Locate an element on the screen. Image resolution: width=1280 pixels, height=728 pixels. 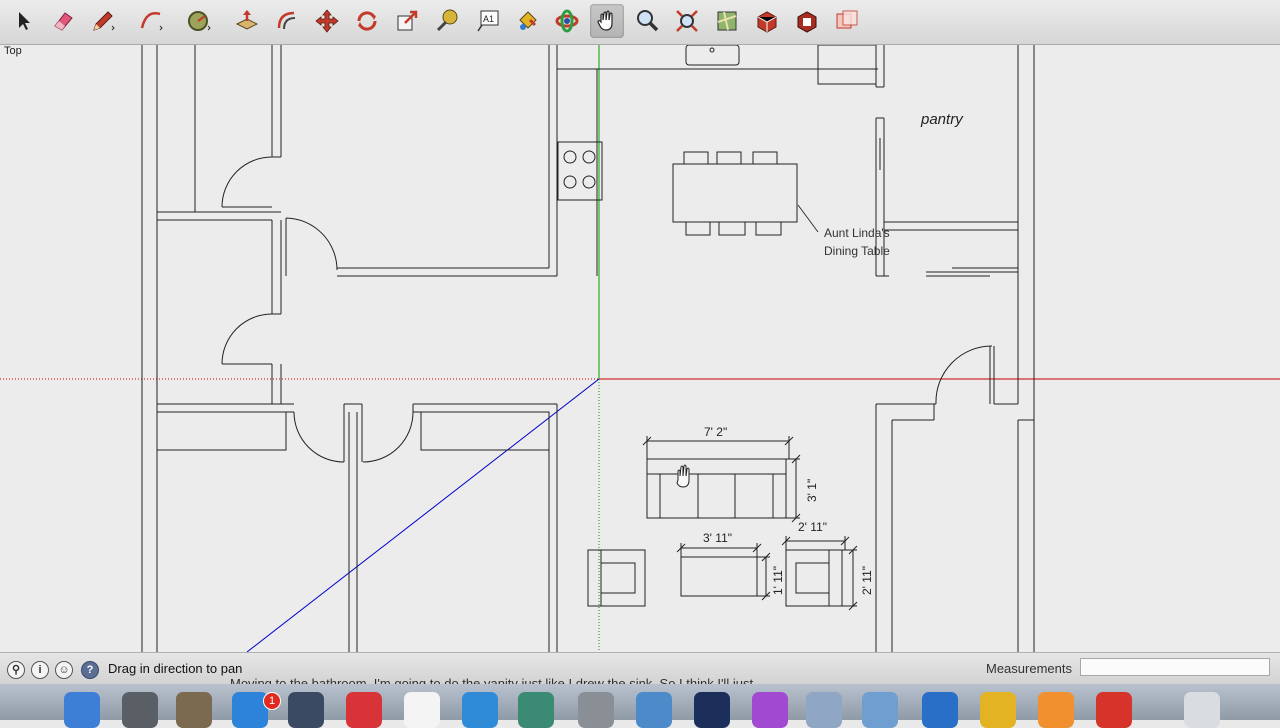
offset-tool is located at coordinates (287, 21).